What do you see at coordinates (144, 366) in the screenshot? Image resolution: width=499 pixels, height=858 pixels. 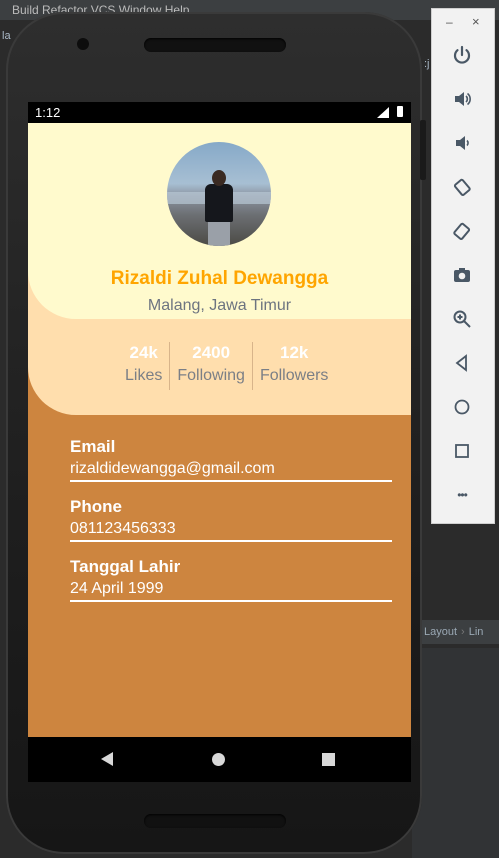 I see `stat-likes: 24k Likes` at bounding box center [144, 366].